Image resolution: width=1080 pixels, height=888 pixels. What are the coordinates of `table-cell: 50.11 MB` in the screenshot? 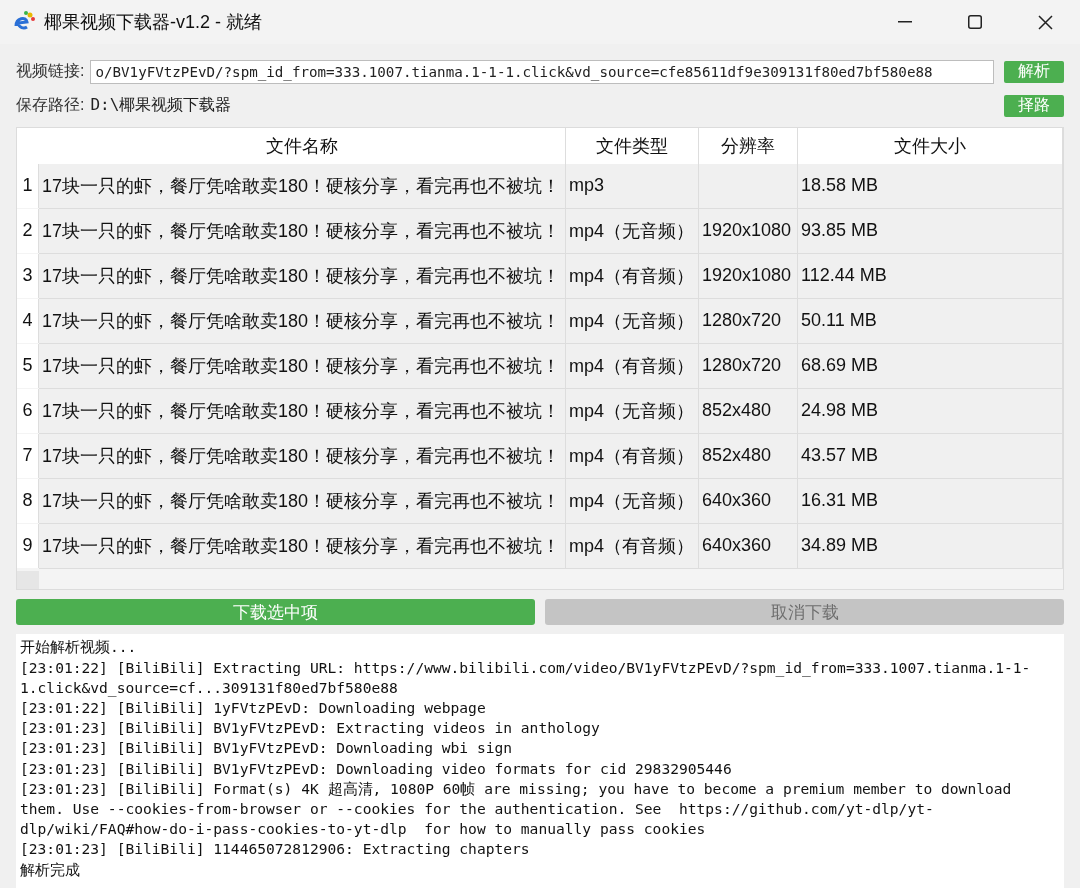 It's located at (930, 321).